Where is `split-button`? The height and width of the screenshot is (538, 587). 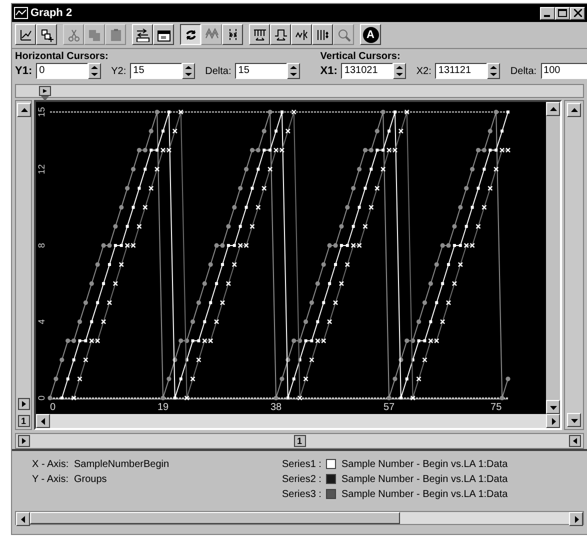 split-button is located at coordinates (232, 34).